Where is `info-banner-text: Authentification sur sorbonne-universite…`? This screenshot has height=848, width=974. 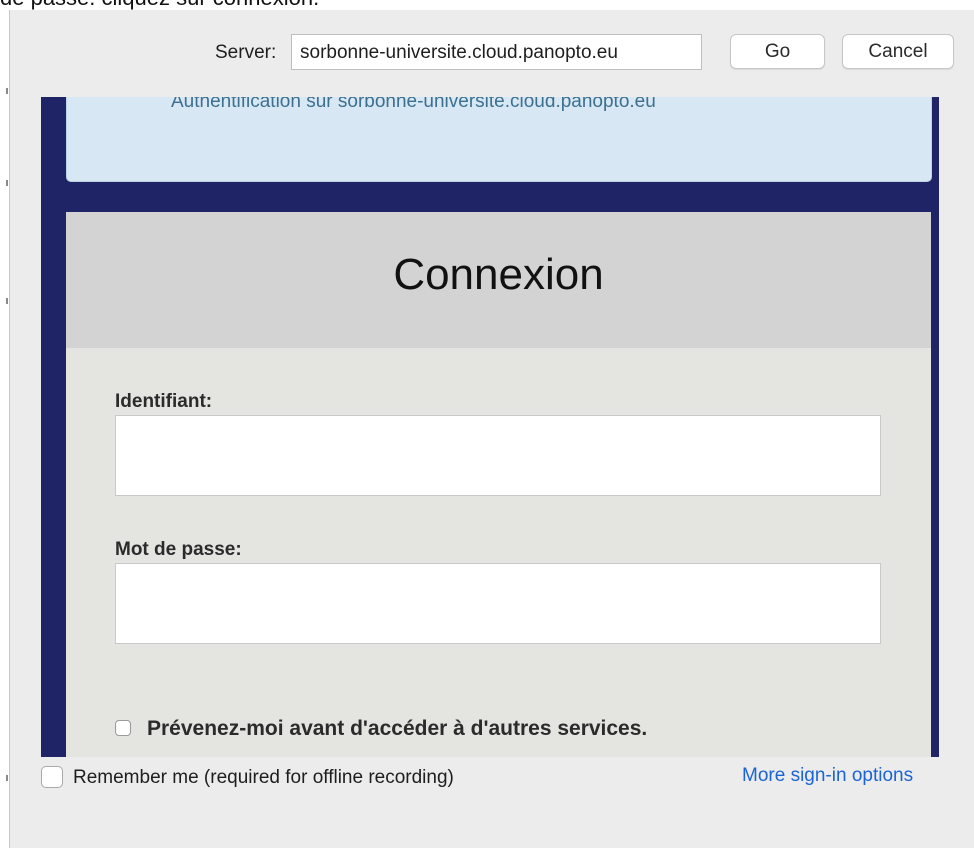
info-banner-text: Authentification sur sorbonne-universite… is located at coordinates (413, 104).